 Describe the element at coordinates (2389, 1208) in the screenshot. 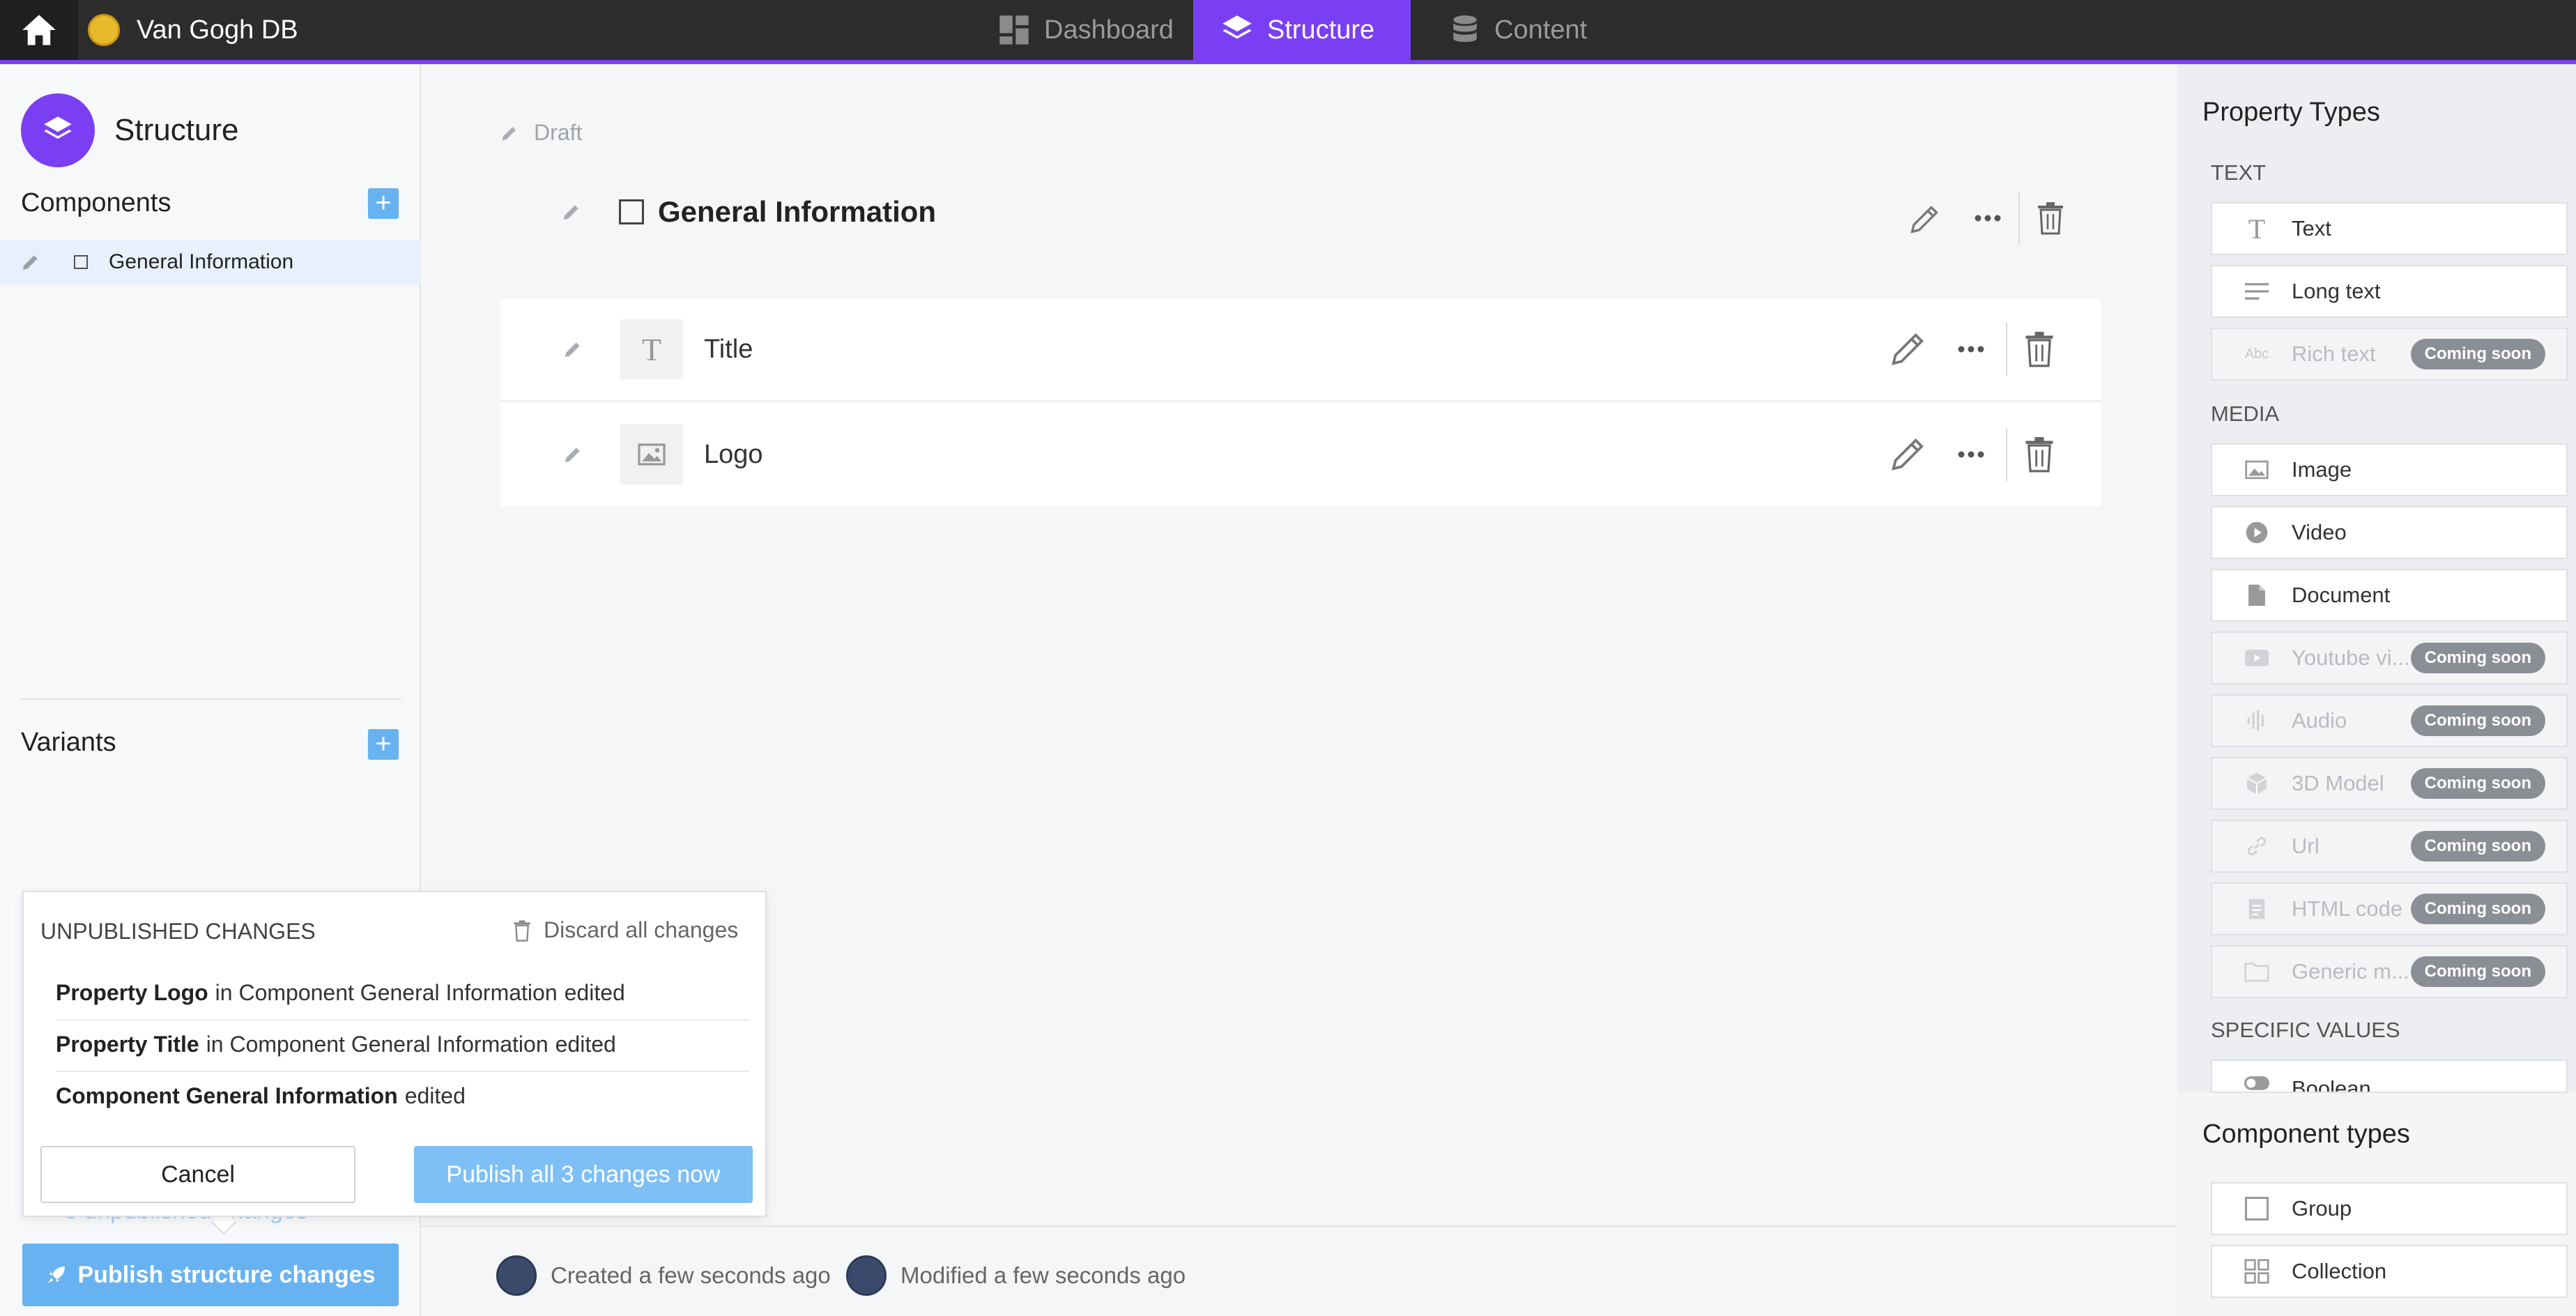

I see `component-type-group: Group` at that location.